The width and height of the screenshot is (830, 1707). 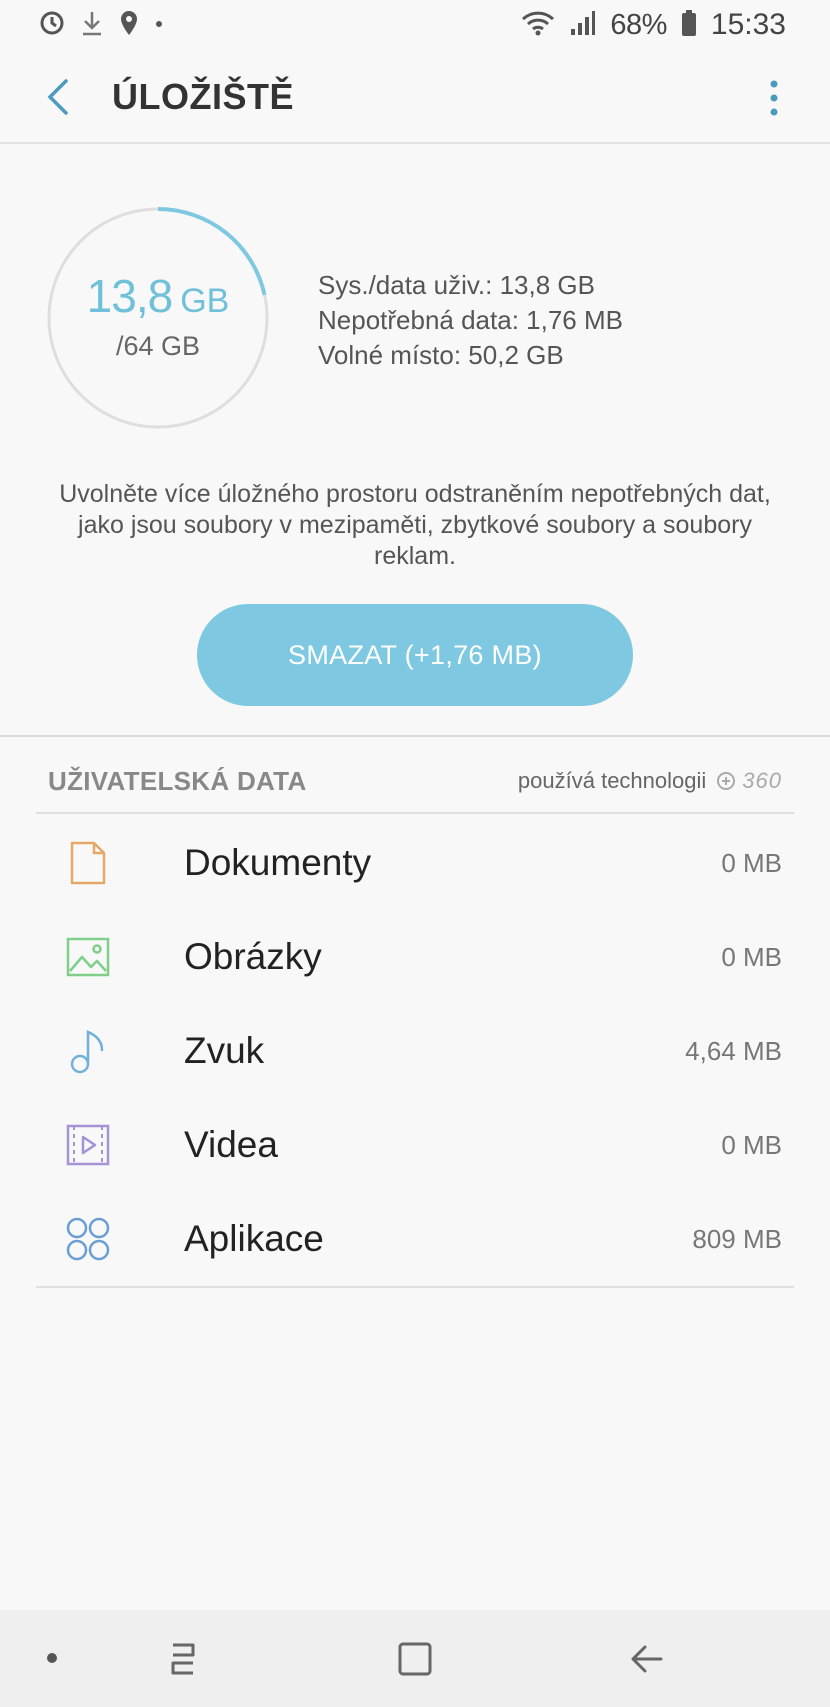 I want to click on apps-icon, so click(x=88, y=1239).